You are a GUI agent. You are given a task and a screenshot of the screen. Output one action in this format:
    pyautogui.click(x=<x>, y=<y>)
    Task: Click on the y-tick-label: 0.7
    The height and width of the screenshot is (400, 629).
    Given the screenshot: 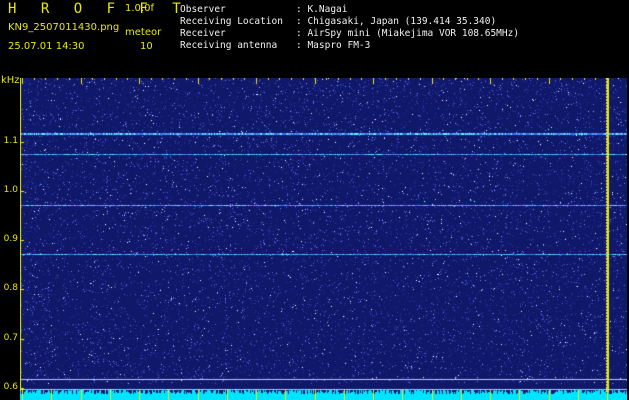 What is the action you would take?
    pyautogui.click(x=10, y=337)
    